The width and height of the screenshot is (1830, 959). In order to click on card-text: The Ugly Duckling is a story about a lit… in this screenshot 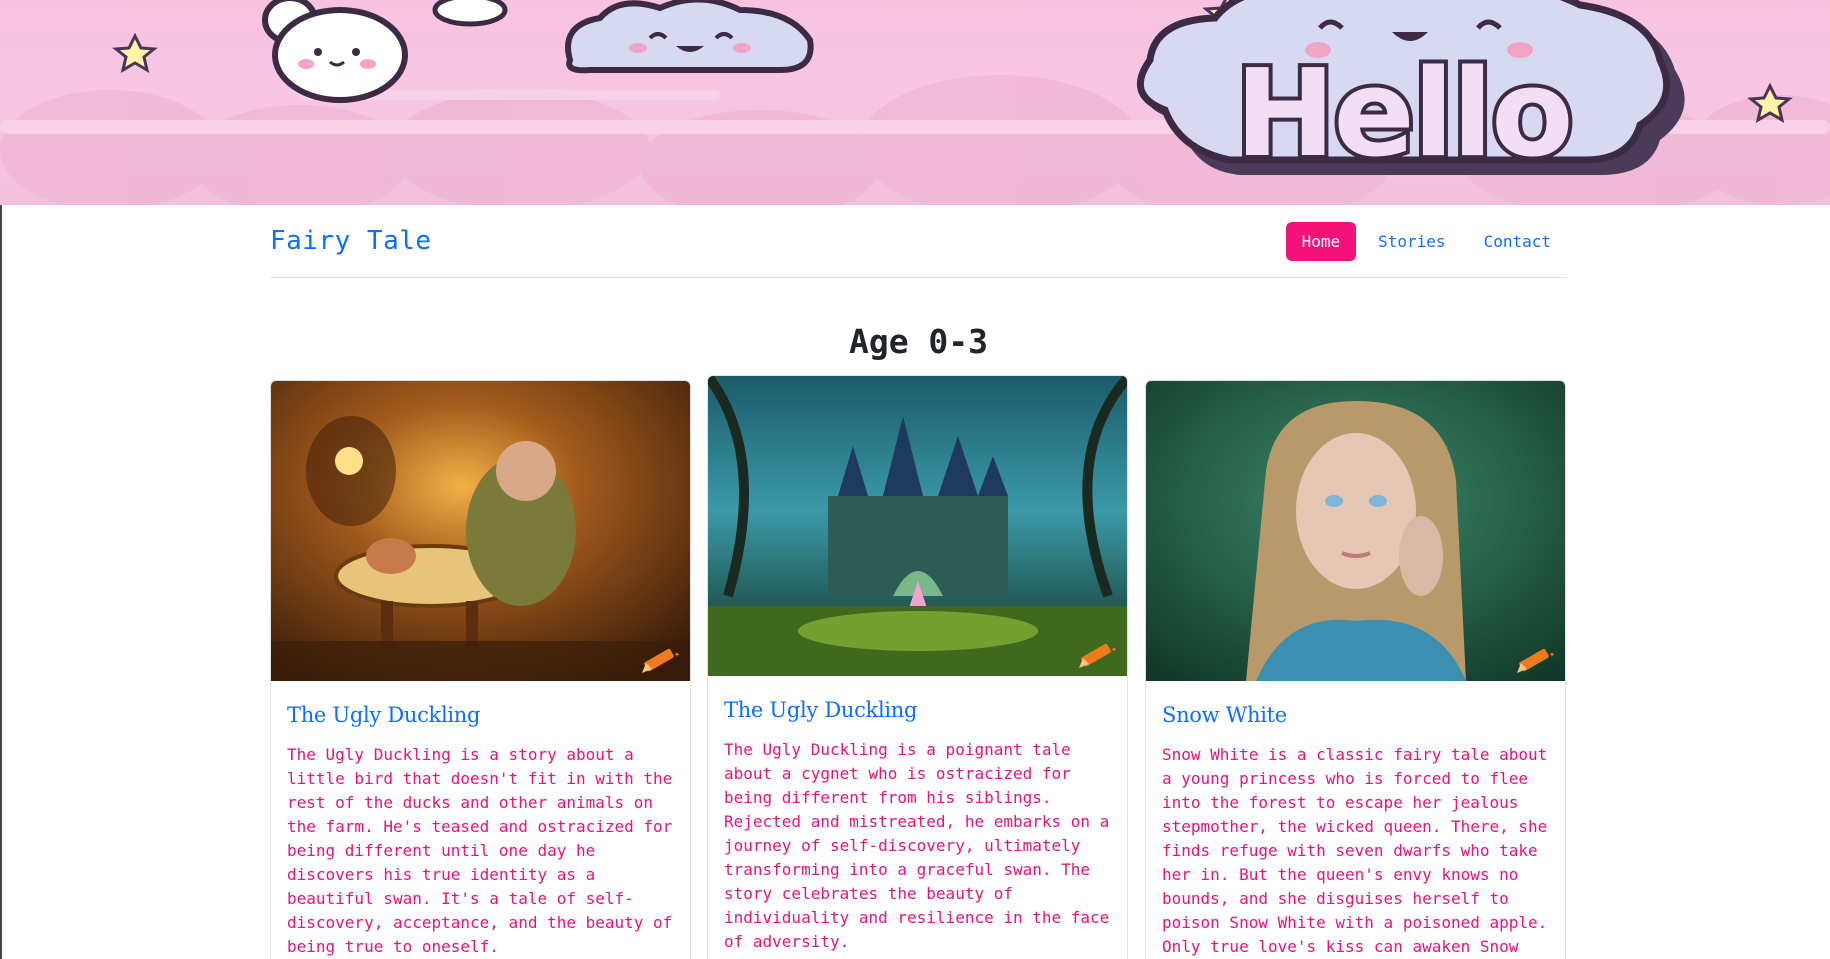, I will do `click(480, 850)`.